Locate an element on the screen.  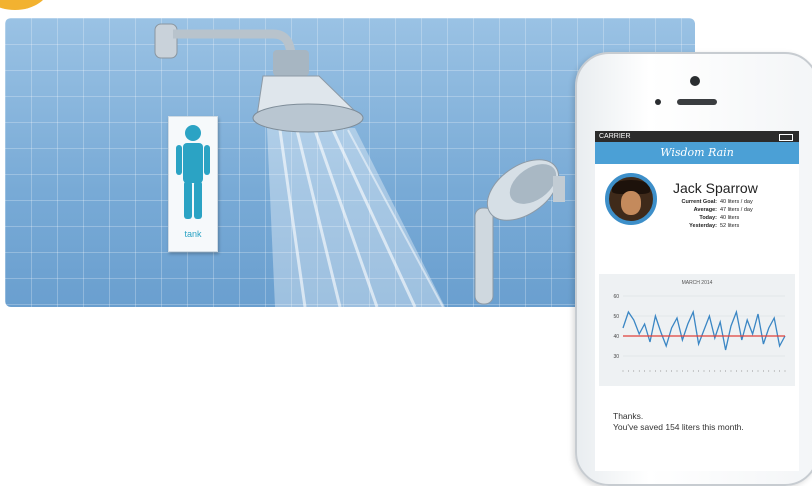
app-header: Wisdom Rain is located at coordinates (697, 153).